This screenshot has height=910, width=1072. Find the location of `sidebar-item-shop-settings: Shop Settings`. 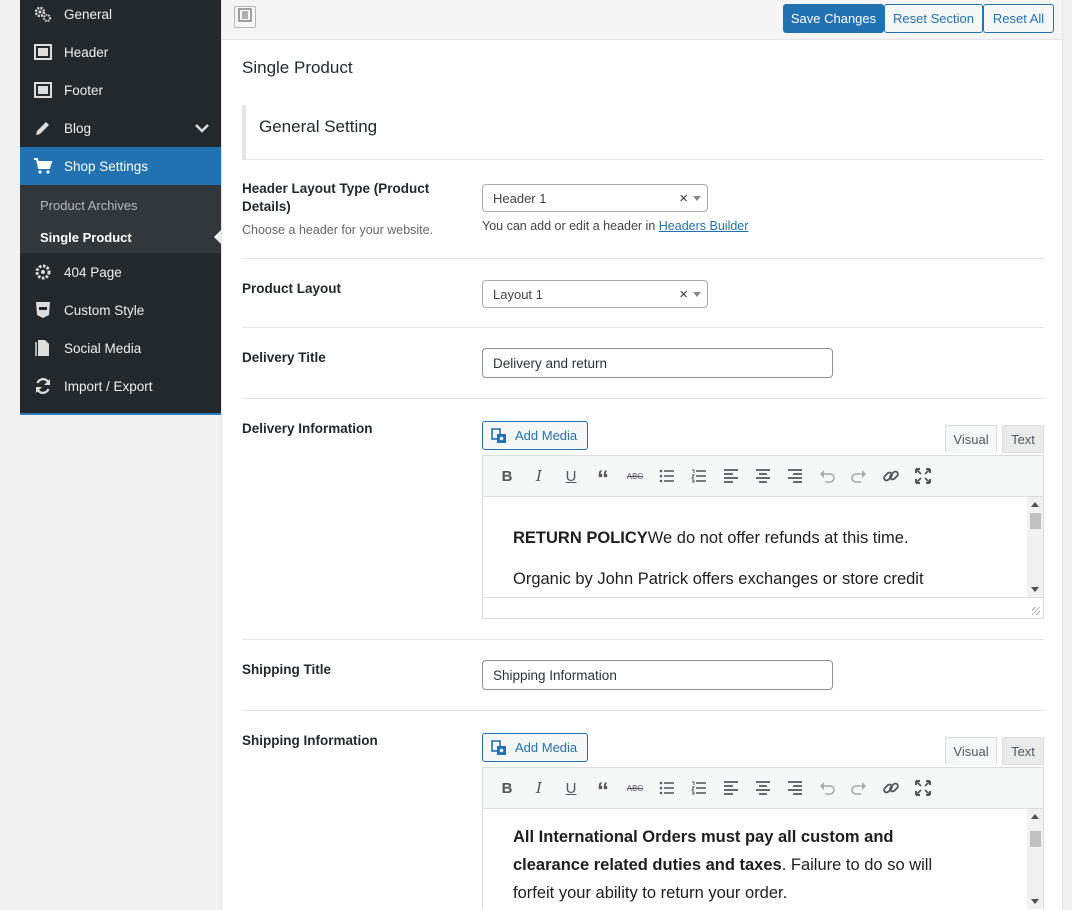

sidebar-item-shop-settings: Shop Settings is located at coordinates (120, 166).